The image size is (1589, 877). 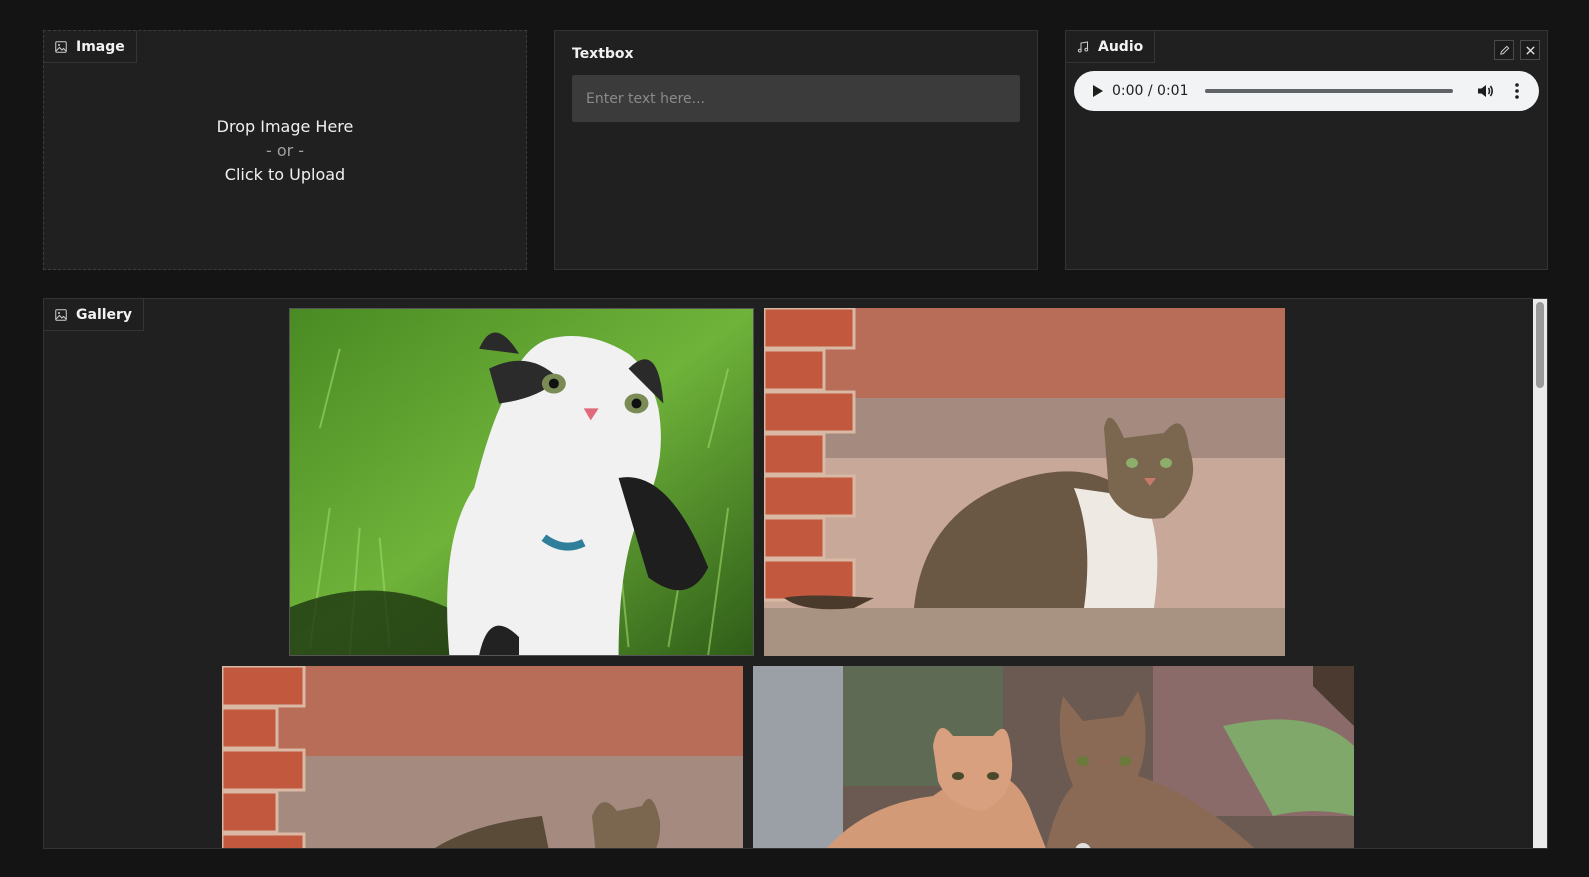 I want to click on textbox-input, so click(x=796, y=98).